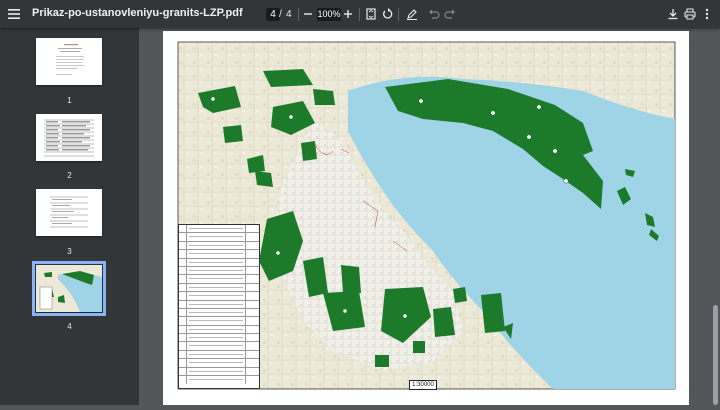 This screenshot has height=410, width=720. I want to click on map-legend-table, so click(219, 306).